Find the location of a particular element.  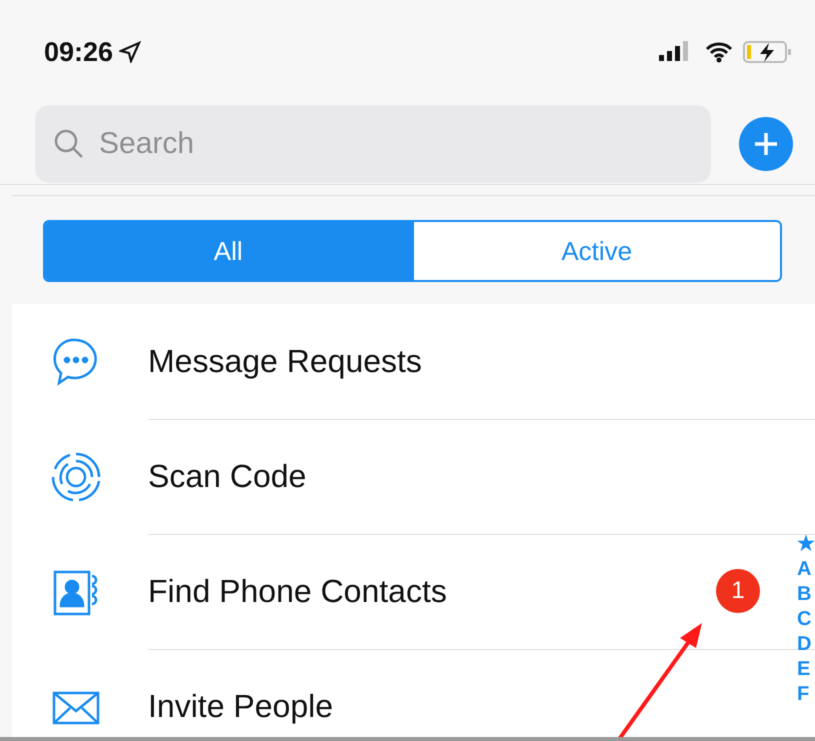

add-button is located at coordinates (766, 144).